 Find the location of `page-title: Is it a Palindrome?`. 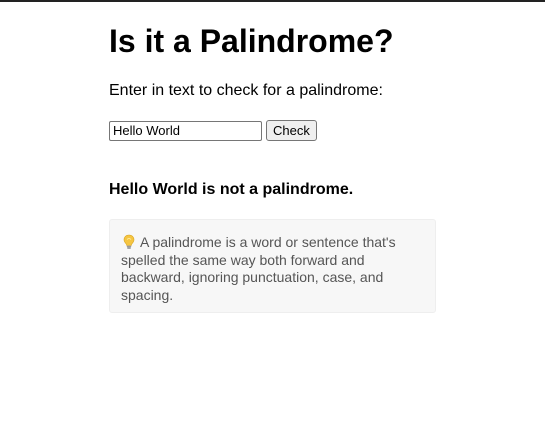

page-title: Is it a Palindrome? is located at coordinates (251, 41).